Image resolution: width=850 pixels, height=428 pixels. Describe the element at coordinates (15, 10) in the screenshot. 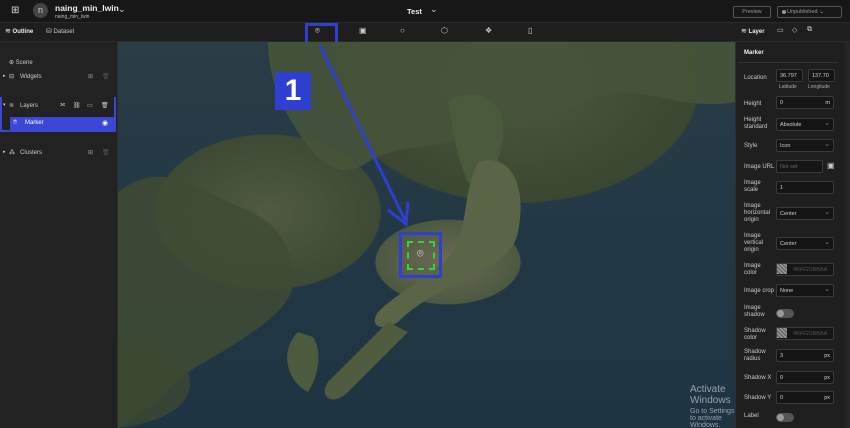

I see `app-grid-icon: ⊞` at that location.